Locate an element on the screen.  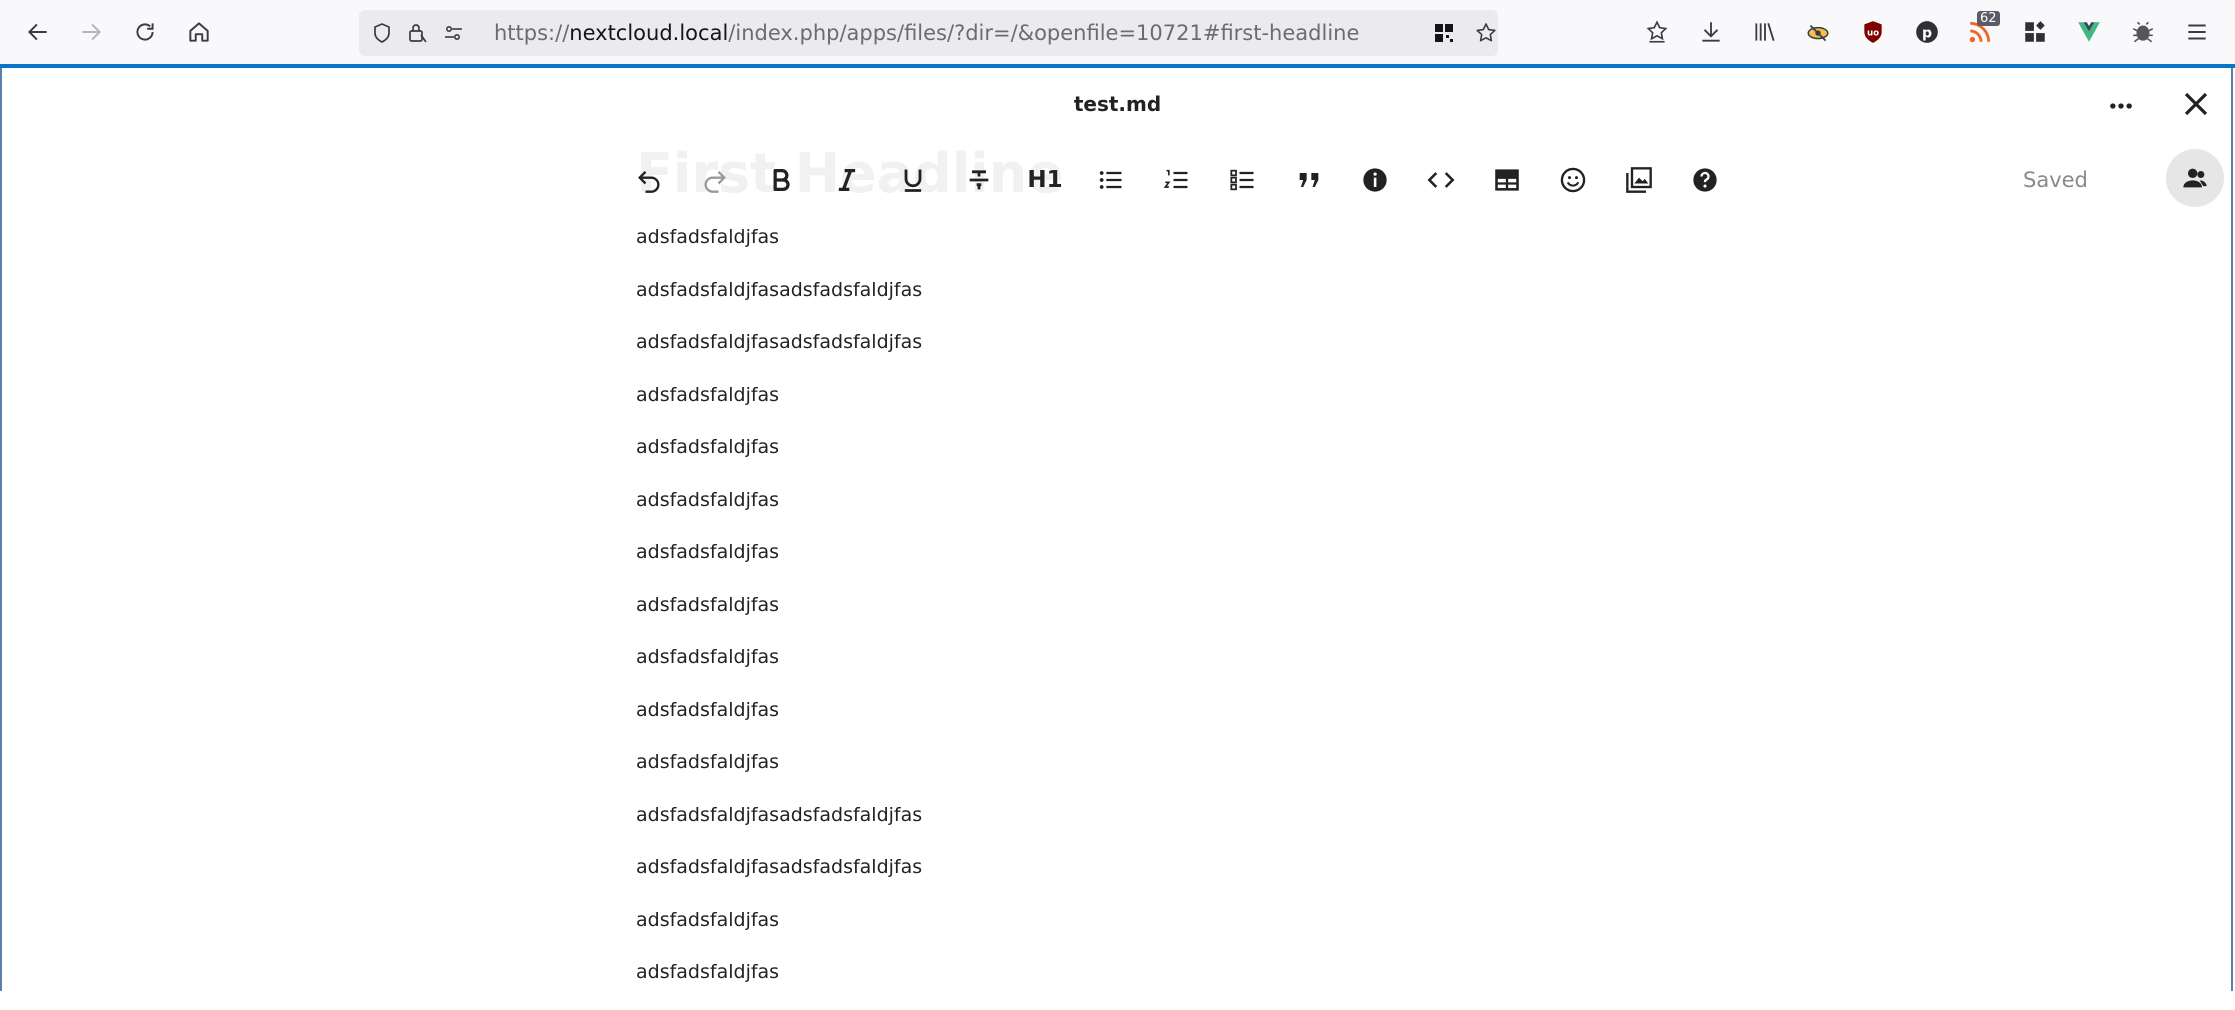
help-icon is located at coordinates (1705, 180).